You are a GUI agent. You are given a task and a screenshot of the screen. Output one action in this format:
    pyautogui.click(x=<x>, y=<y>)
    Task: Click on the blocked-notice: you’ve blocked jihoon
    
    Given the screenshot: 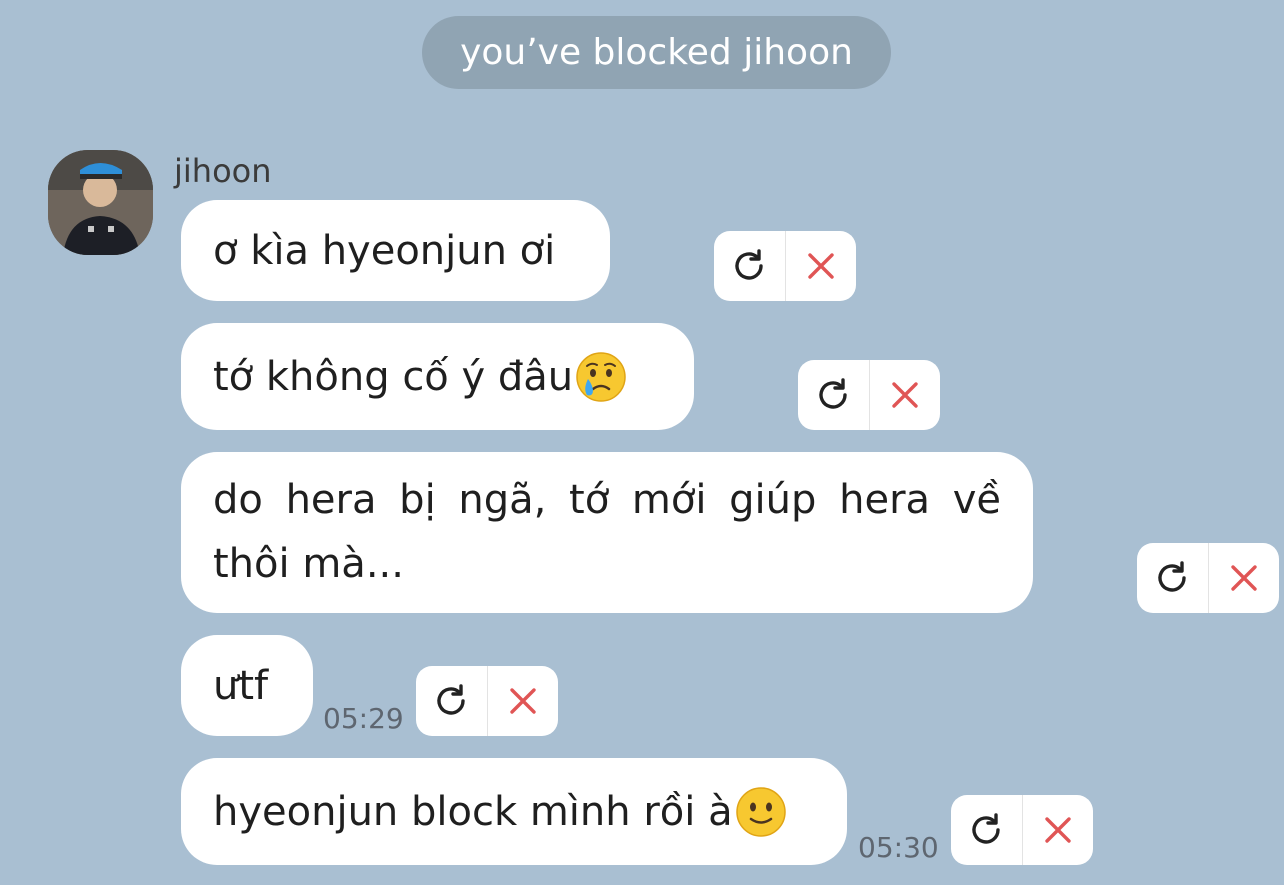 What is the action you would take?
    pyautogui.click(x=656, y=52)
    